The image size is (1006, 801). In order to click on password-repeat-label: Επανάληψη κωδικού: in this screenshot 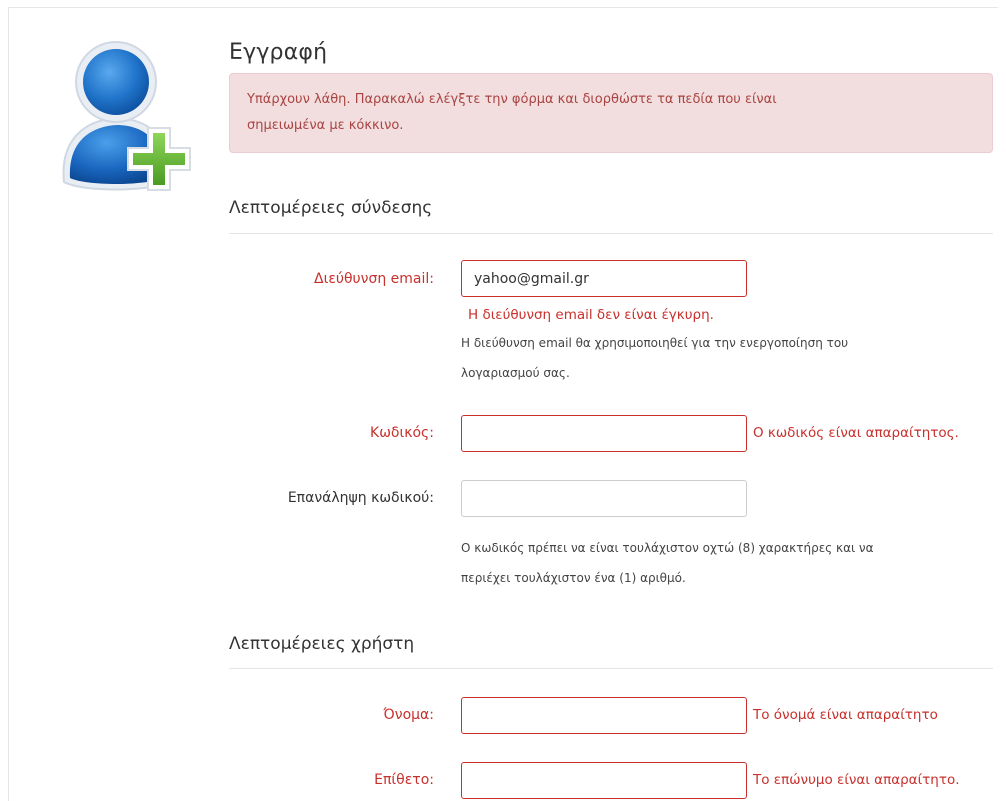, I will do `click(360, 498)`.